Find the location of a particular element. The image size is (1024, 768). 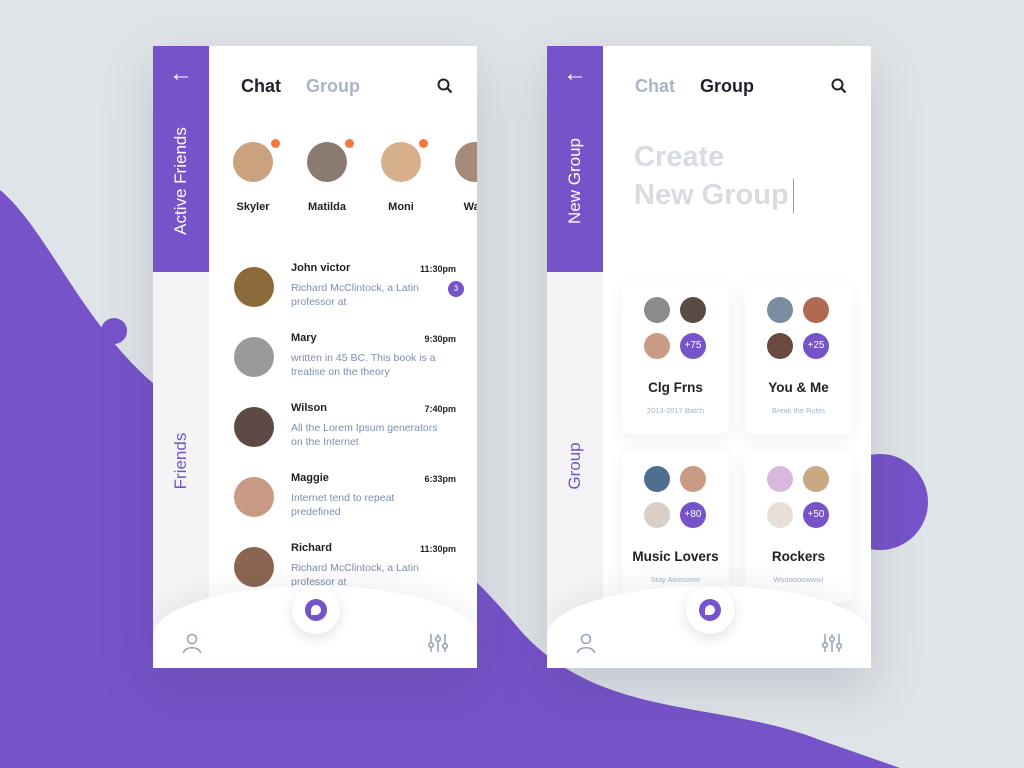

contact-name: Richard is located at coordinates (311, 548).